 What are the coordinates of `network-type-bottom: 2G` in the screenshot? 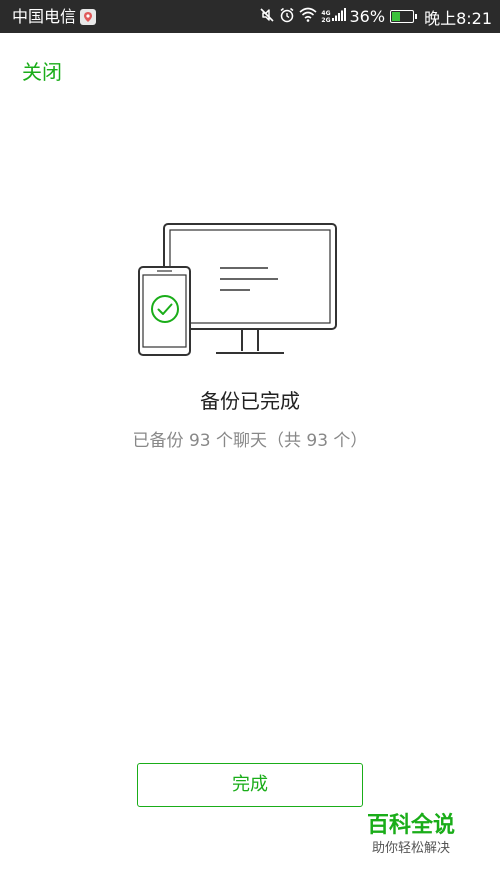 It's located at (326, 20).